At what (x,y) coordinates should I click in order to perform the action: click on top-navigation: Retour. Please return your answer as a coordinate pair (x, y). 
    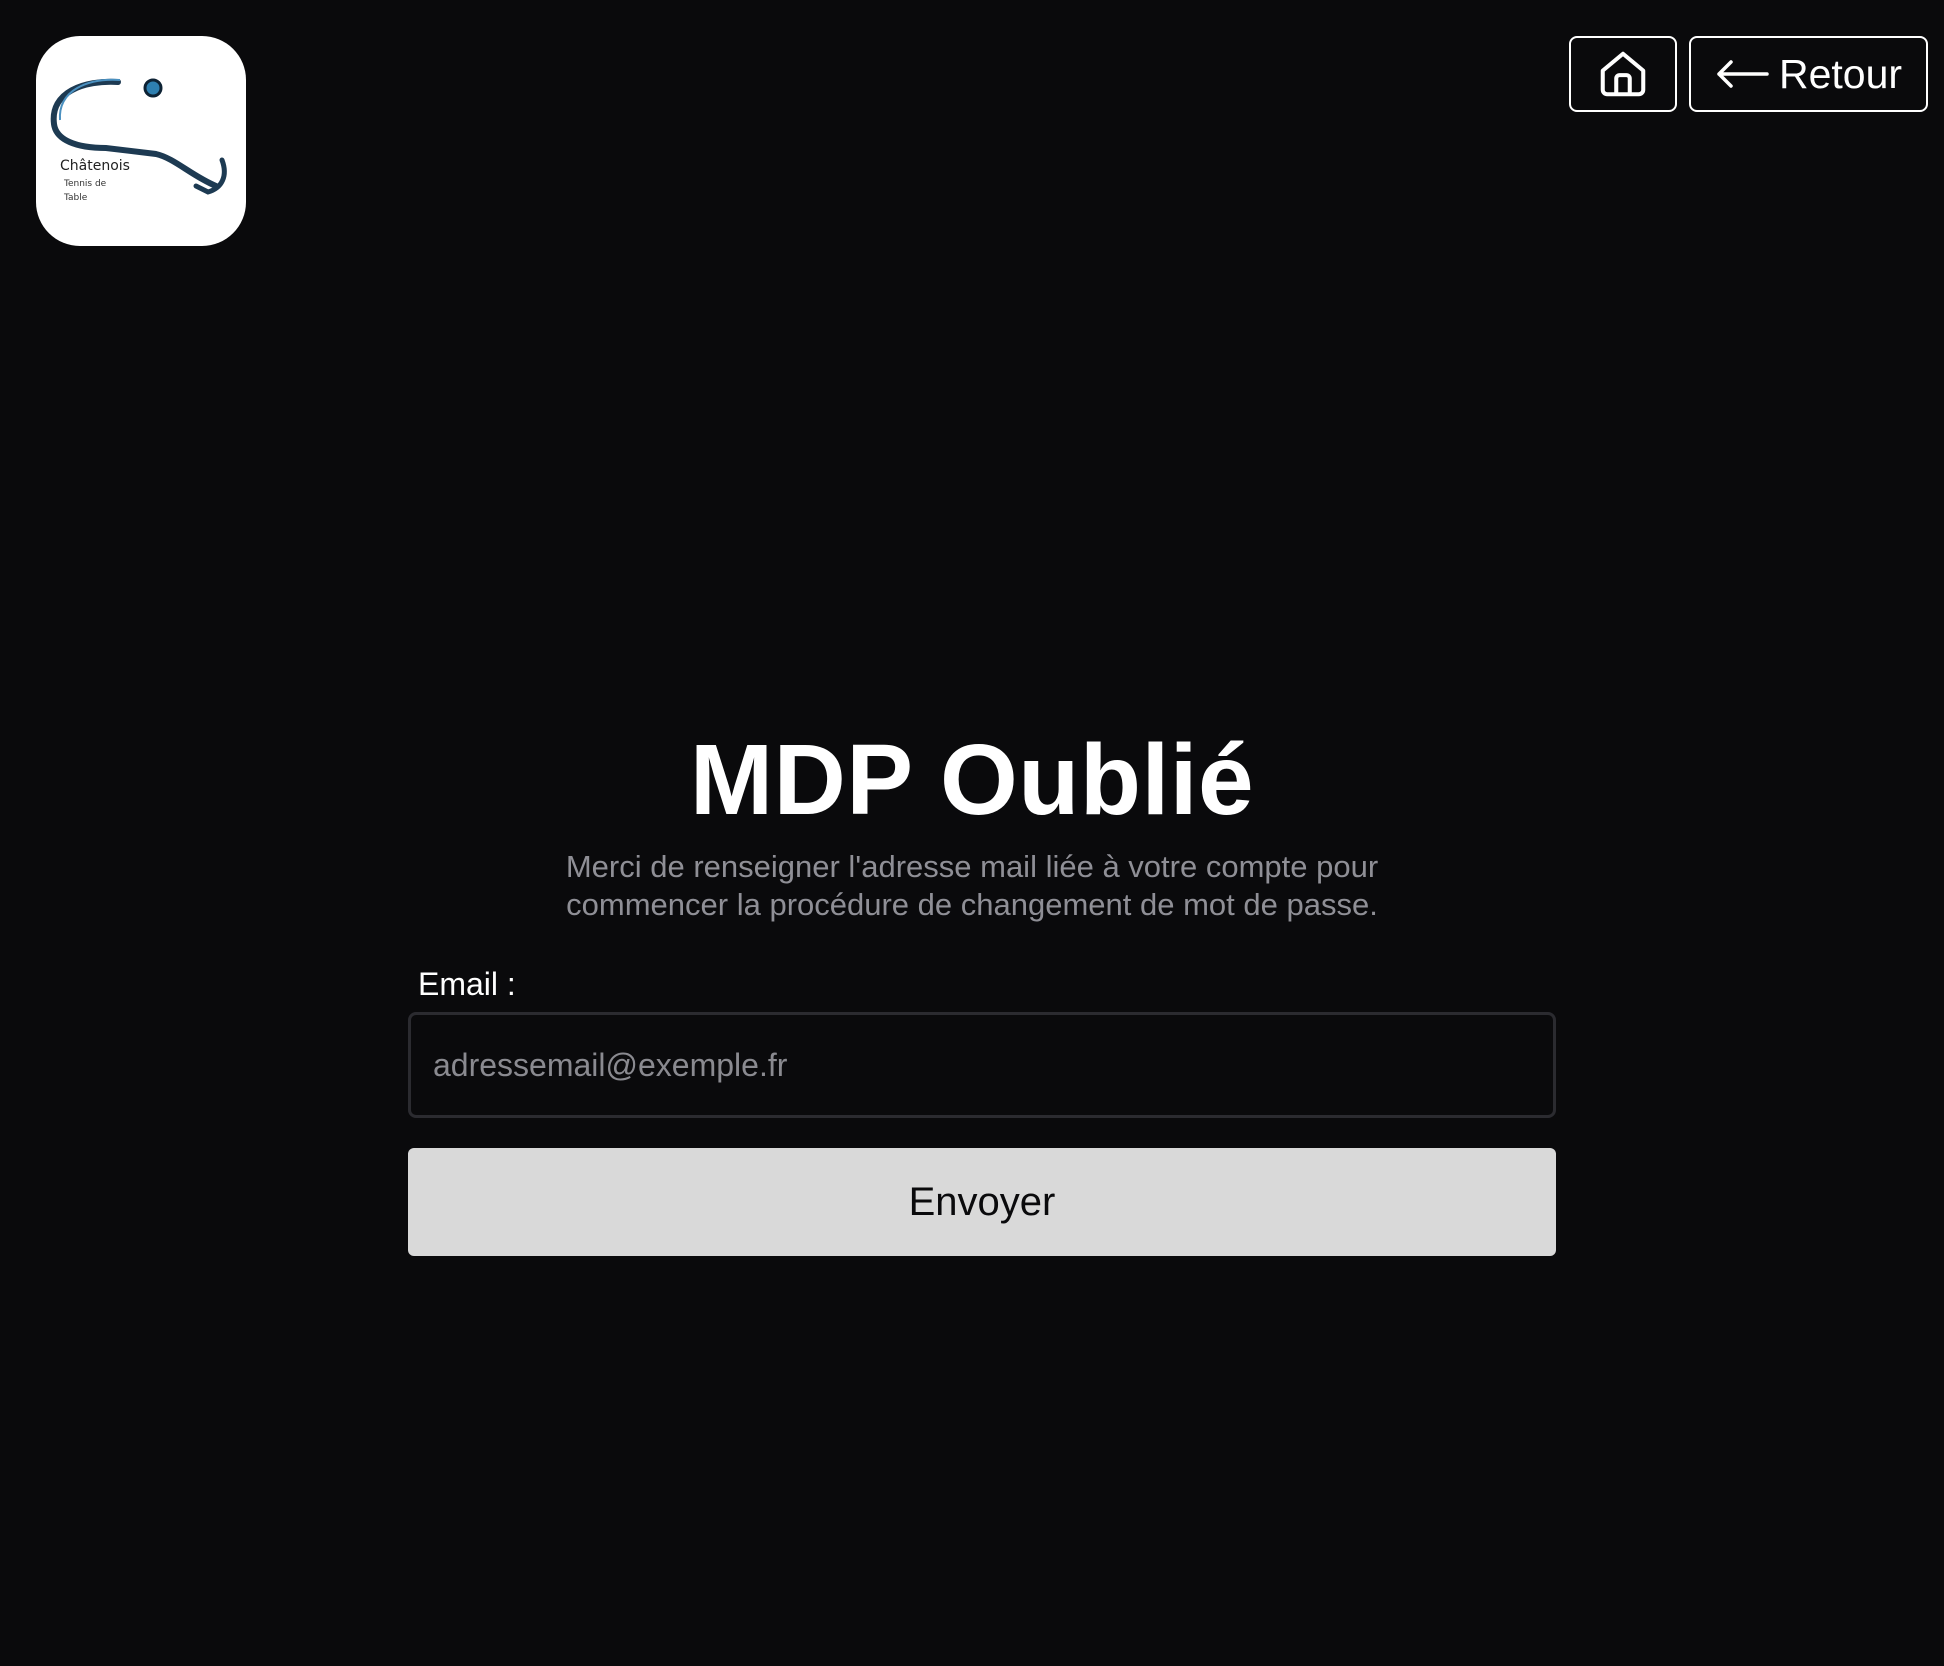
    Looking at the image, I should click on (1748, 74).